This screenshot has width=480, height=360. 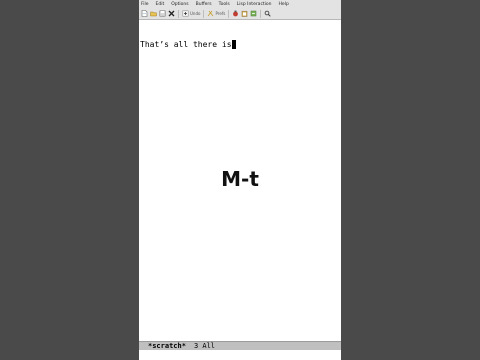 I want to click on preferences-button, so click(x=253, y=13).